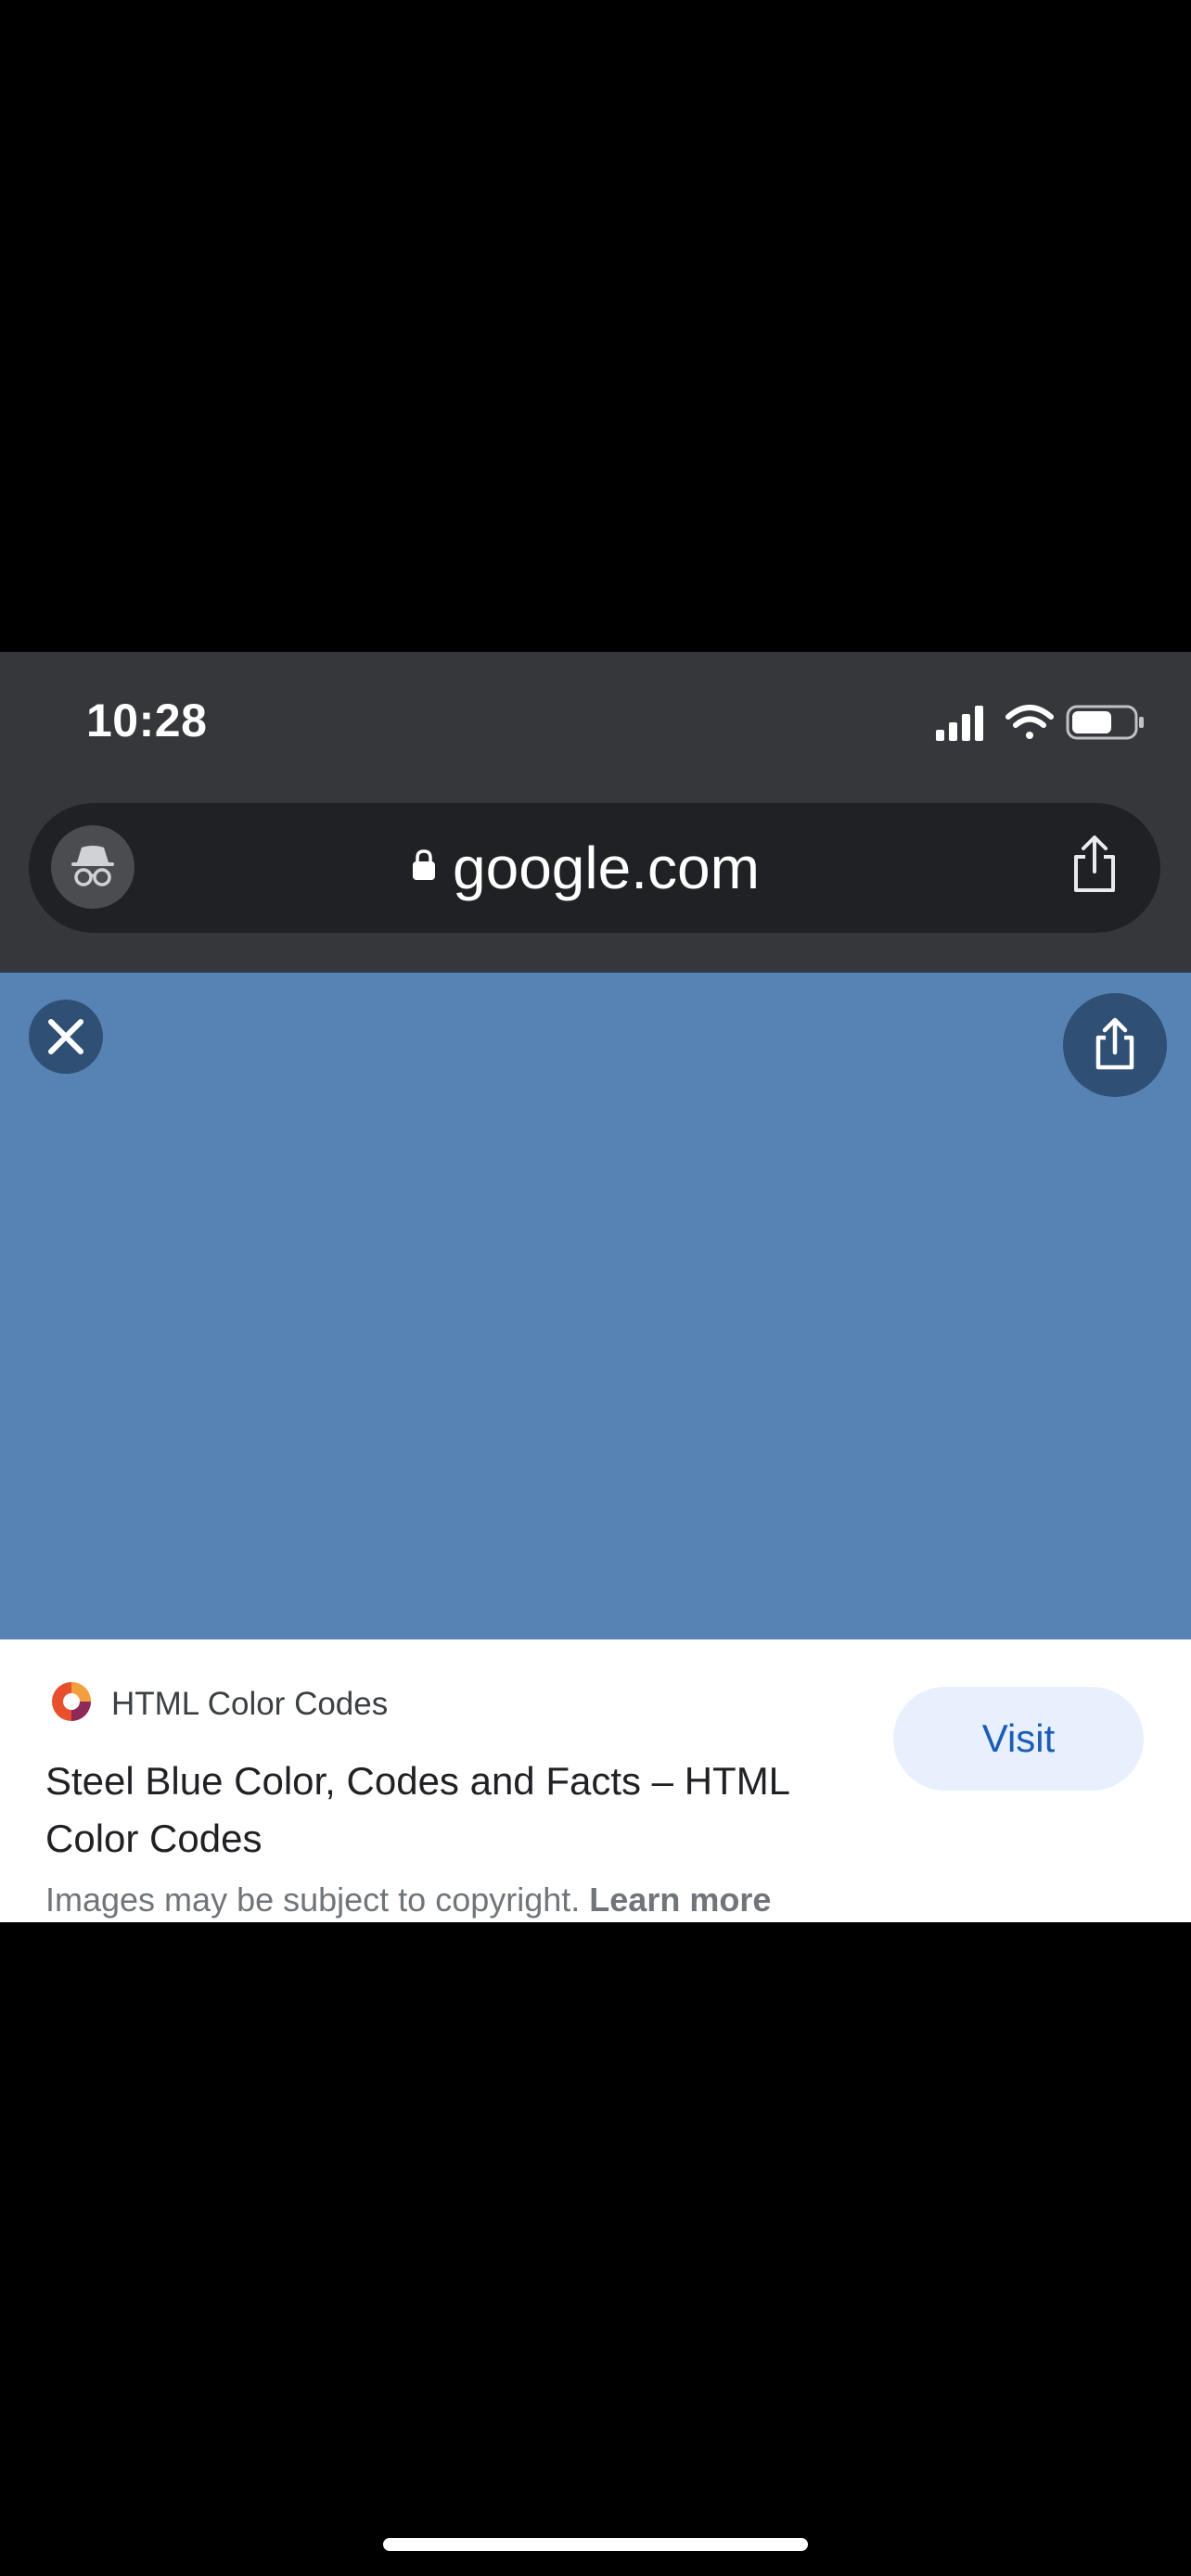  I want to click on status-time: 10:28, so click(147, 720).